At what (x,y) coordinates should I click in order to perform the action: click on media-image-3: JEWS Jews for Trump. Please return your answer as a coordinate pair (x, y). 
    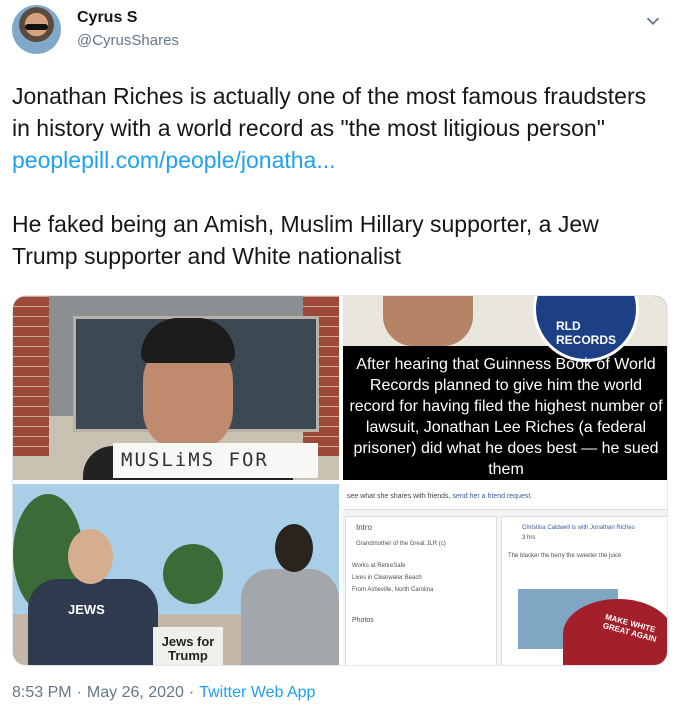
    Looking at the image, I should click on (176, 574).